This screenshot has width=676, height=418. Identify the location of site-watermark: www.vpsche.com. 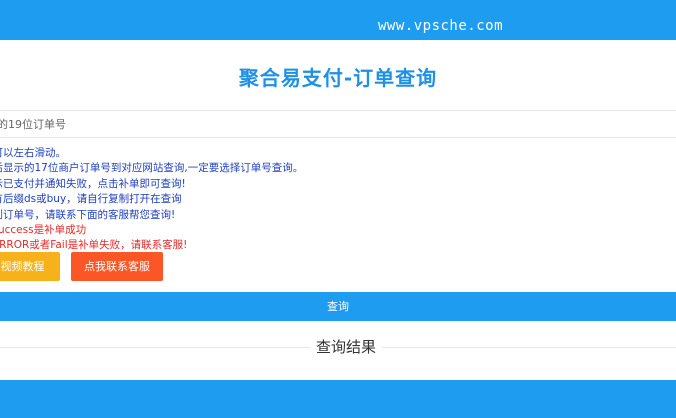
(441, 26).